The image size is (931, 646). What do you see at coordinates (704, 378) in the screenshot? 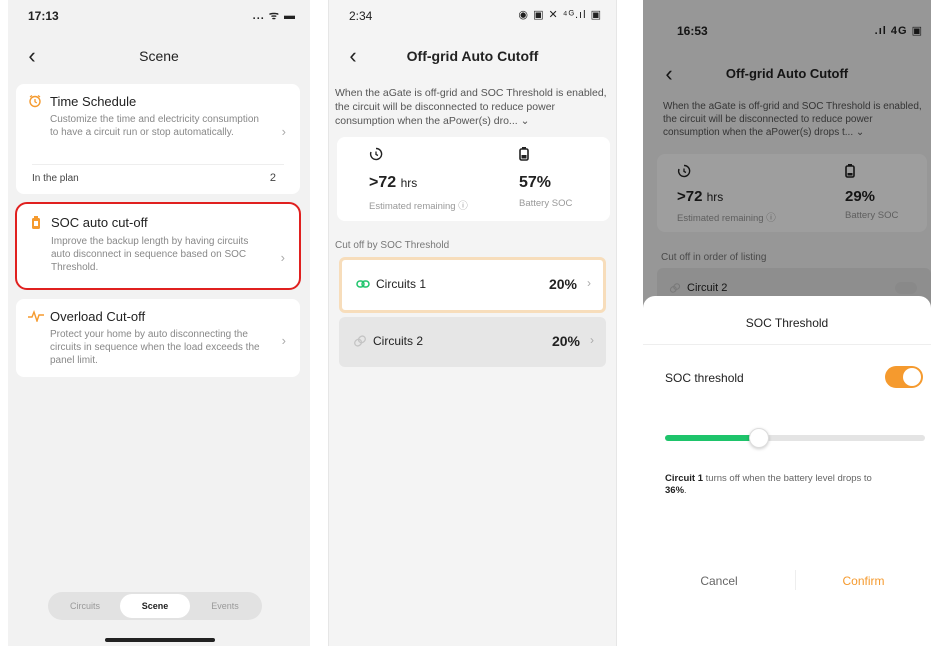
I see `toggle-label: SOC threshold` at bounding box center [704, 378].